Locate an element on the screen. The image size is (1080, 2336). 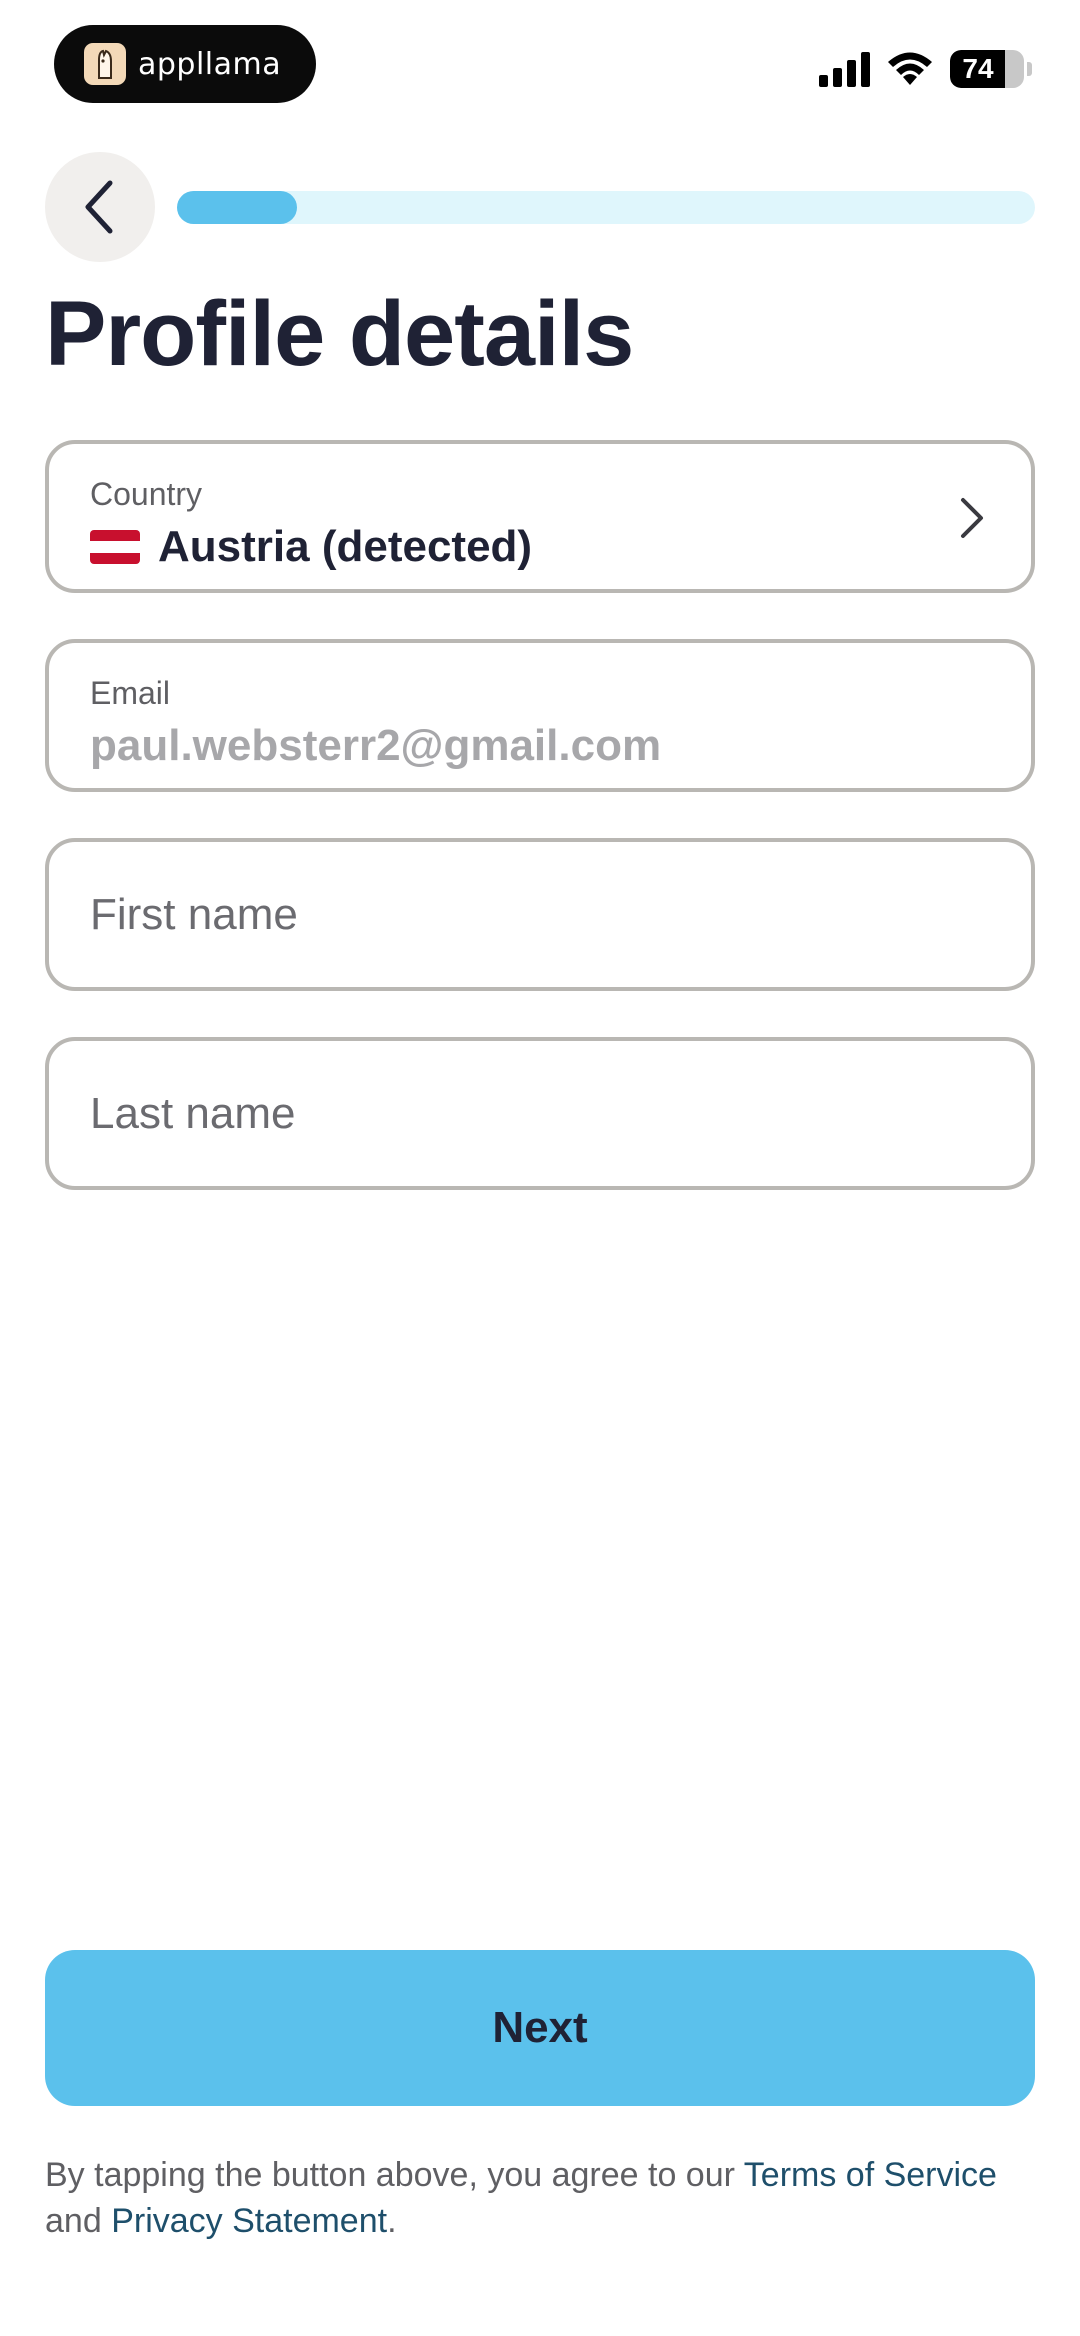
battery-icon: 74 is located at coordinates (987, 69).